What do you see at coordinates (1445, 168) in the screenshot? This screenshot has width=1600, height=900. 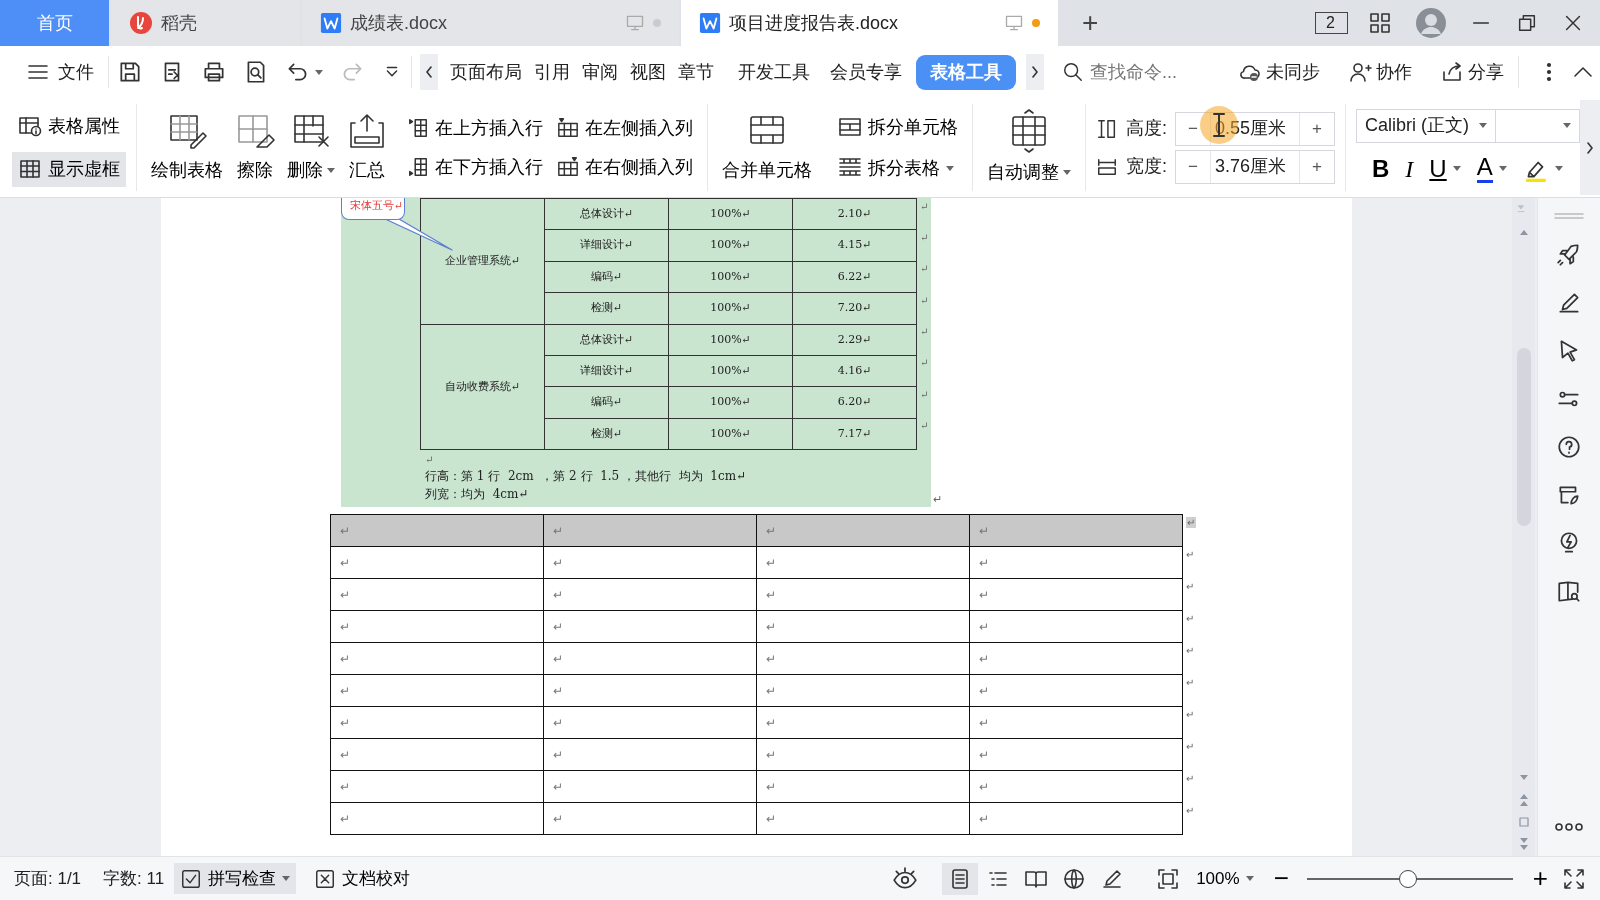 I see `underline-button: U` at bounding box center [1445, 168].